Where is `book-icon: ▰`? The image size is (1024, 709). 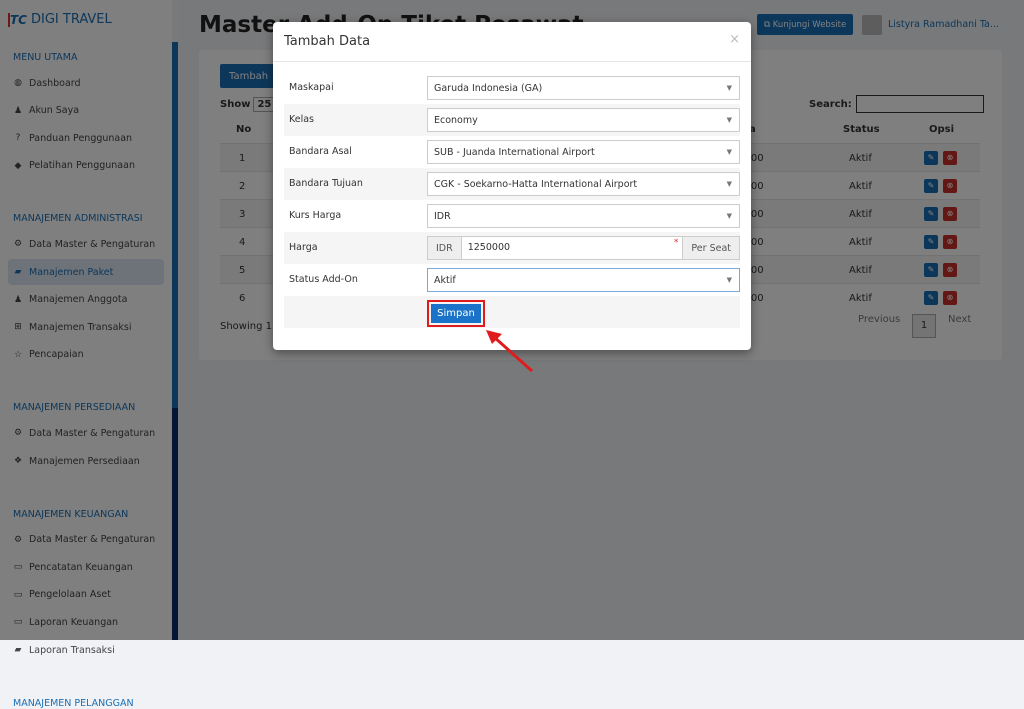
book-icon: ▰ is located at coordinates (18, 650).